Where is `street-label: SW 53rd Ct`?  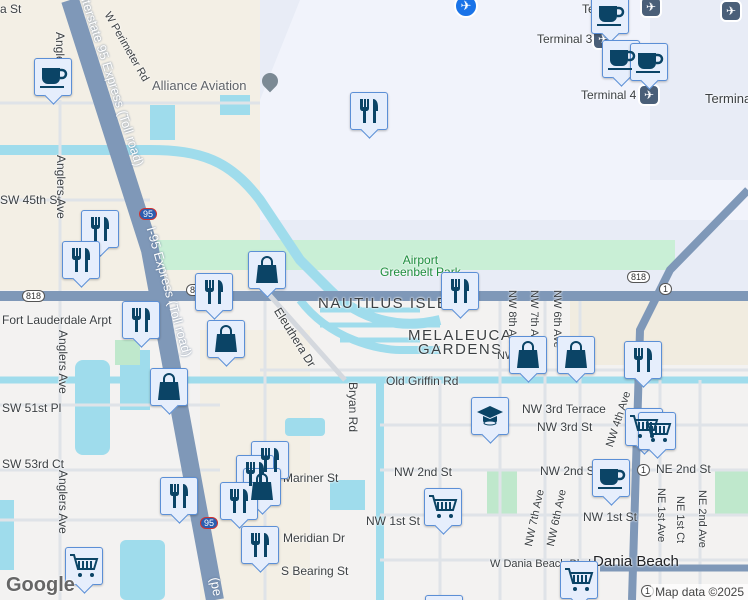 street-label: SW 53rd Ct is located at coordinates (33, 464).